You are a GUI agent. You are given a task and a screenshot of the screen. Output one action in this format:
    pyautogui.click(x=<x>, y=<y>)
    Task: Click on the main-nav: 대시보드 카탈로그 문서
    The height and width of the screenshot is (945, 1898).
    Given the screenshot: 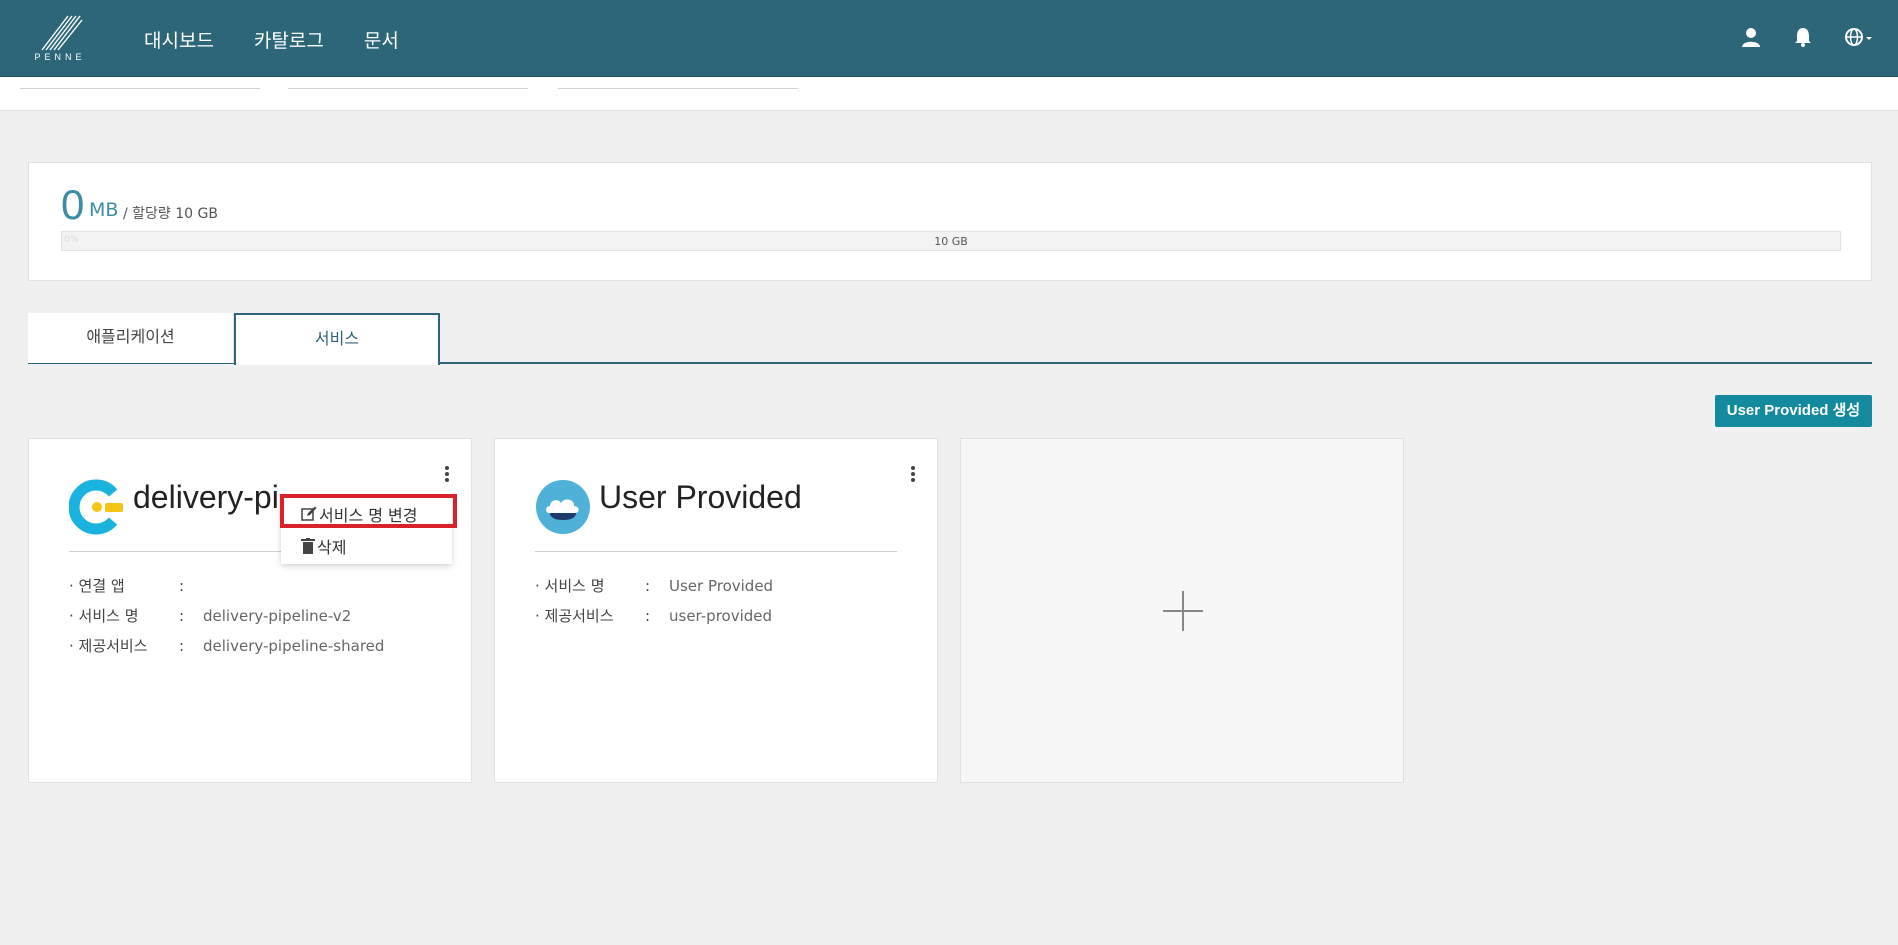 What is the action you would take?
    pyautogui.click(x=271, y=39)
    